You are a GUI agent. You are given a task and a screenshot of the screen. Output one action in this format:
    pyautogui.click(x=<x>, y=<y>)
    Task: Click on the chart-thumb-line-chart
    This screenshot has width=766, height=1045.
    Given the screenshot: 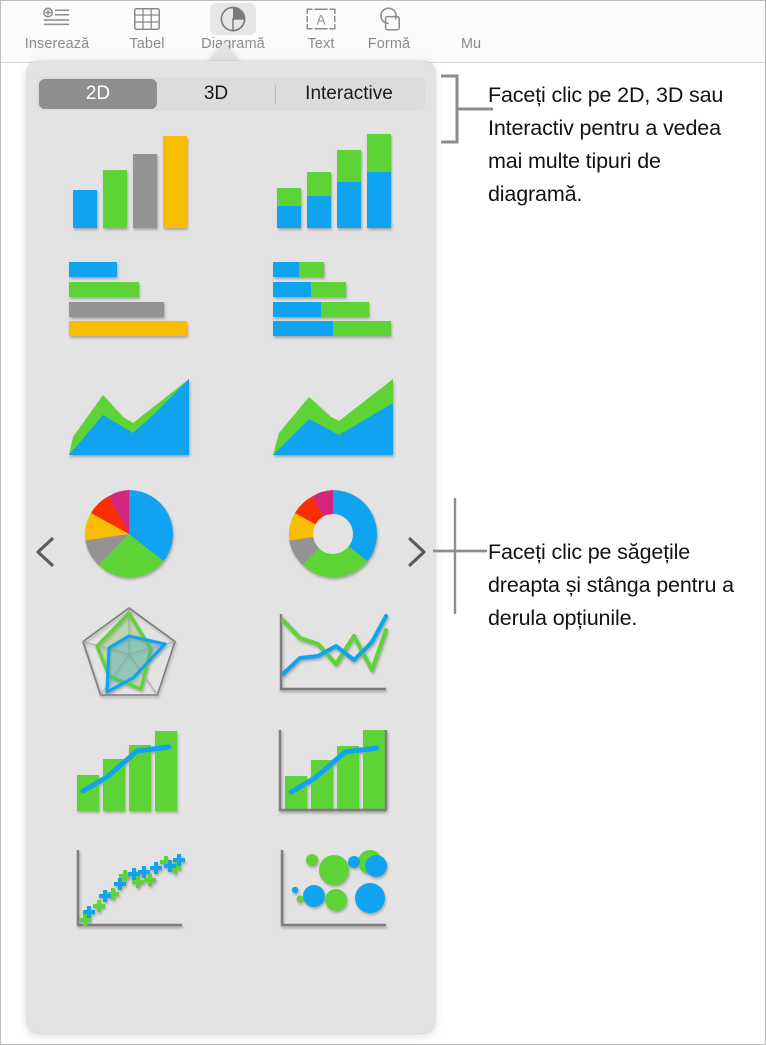 What is the action you would take?
    pyautogui.click(x=333, y=652)
    